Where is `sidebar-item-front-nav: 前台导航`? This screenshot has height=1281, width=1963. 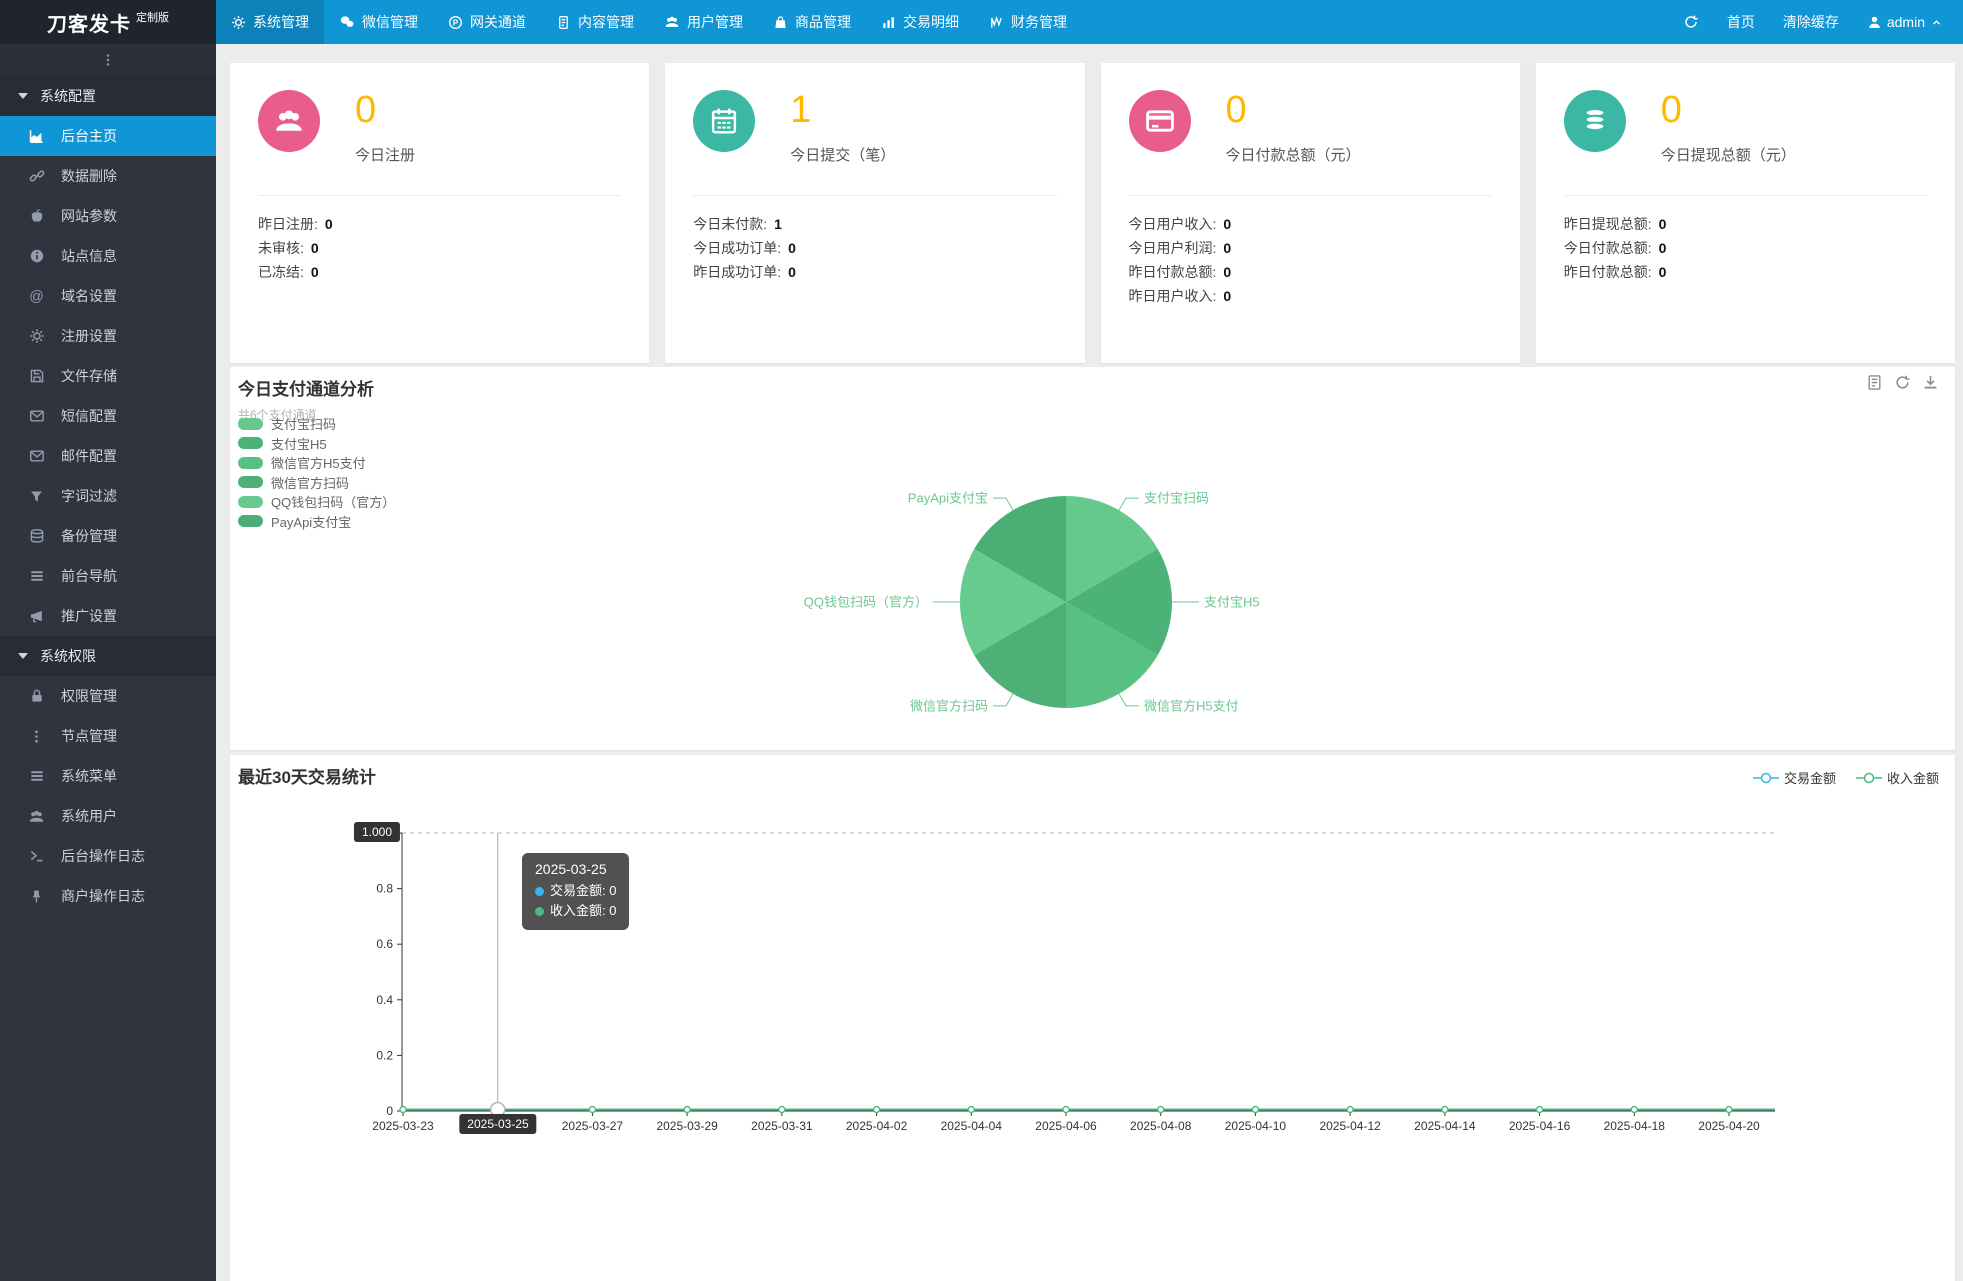 sidebar-item-front-nav: 前台导航 is located at coordinates (108, 576).